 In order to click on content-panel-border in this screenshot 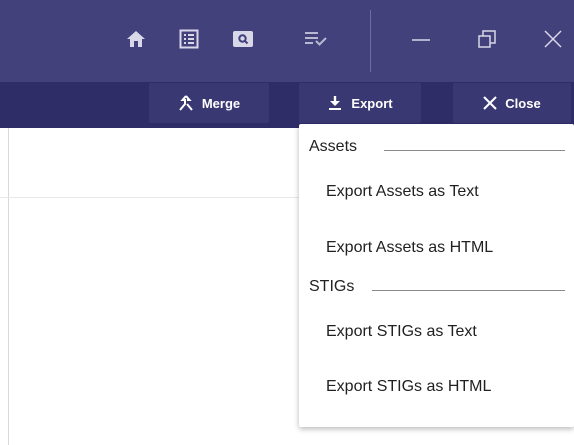, I will do `click(8, 286)`.